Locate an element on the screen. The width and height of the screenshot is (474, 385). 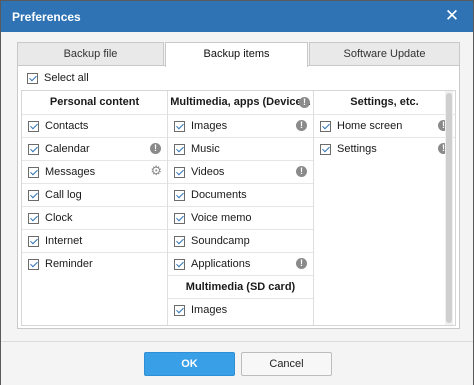
item-label: Messages is located at coordinates (70, 172).